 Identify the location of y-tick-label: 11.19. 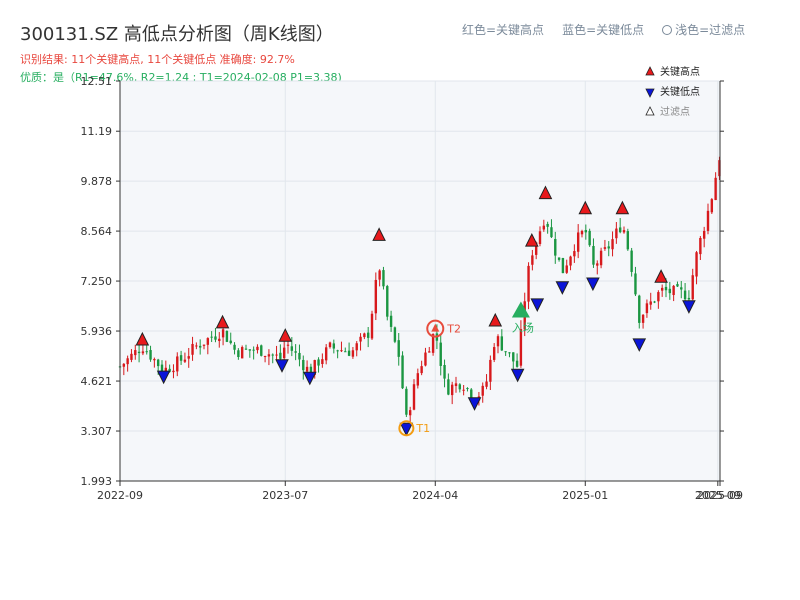
(97, 131).